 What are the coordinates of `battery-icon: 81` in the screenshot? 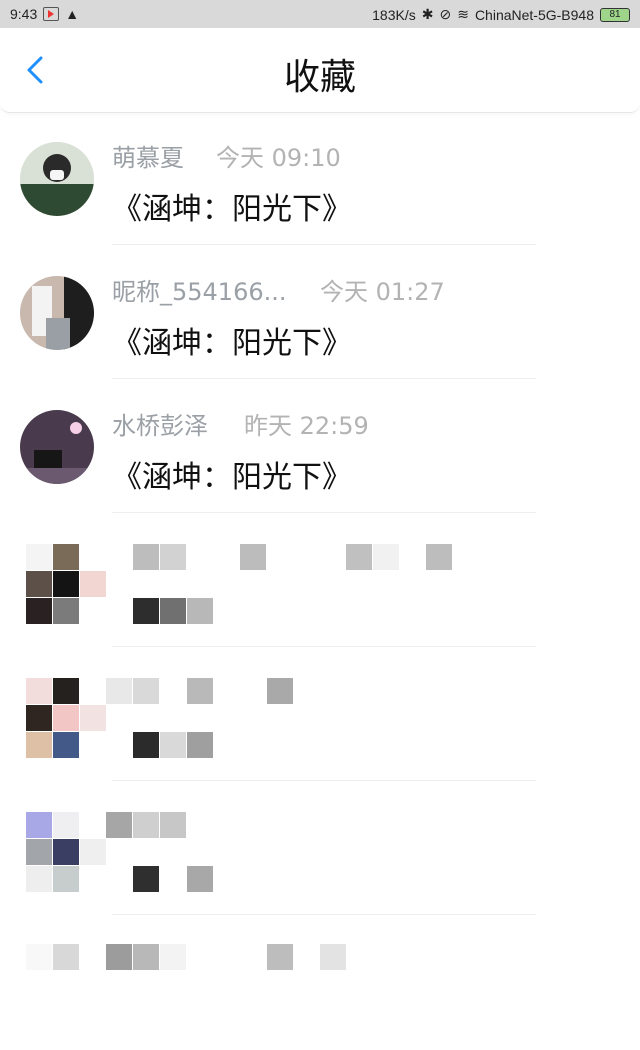 It's located at (615, 14).